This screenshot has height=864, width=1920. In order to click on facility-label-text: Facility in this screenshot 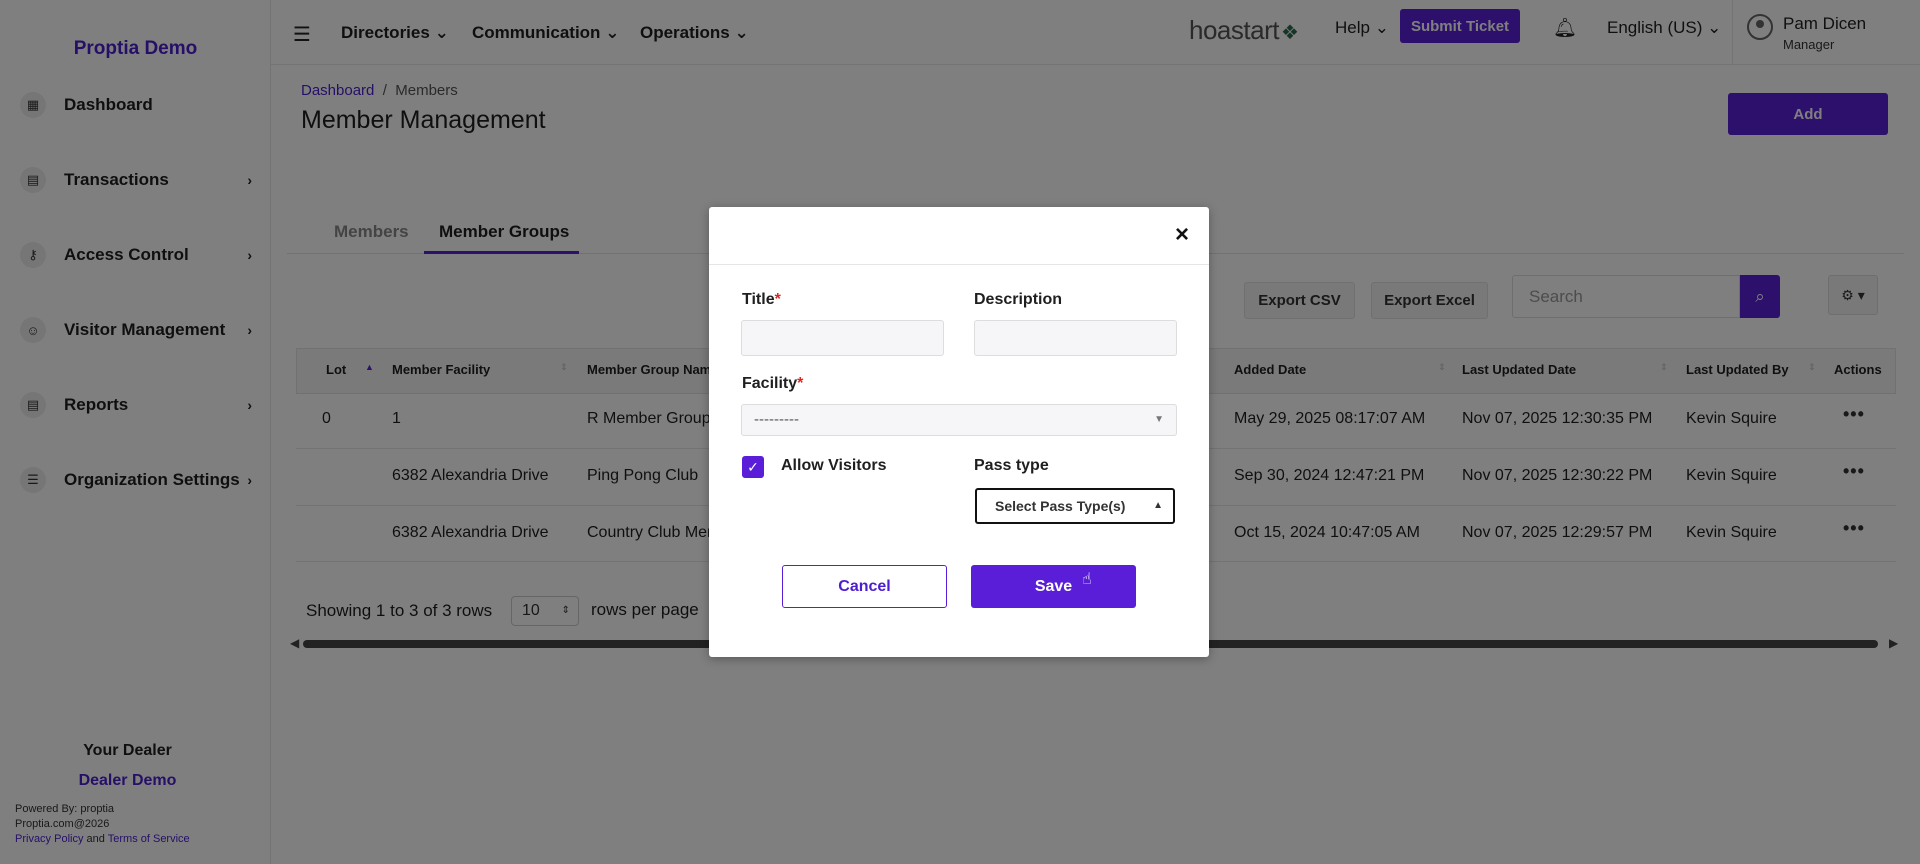, I will do `click(770, 383)`.